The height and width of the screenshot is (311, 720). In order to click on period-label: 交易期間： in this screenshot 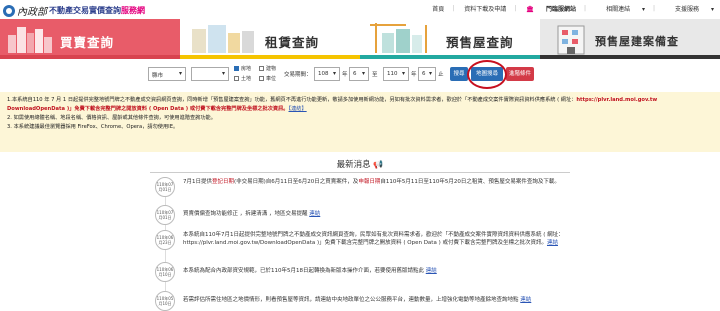, I will do `click(298, 75)`.